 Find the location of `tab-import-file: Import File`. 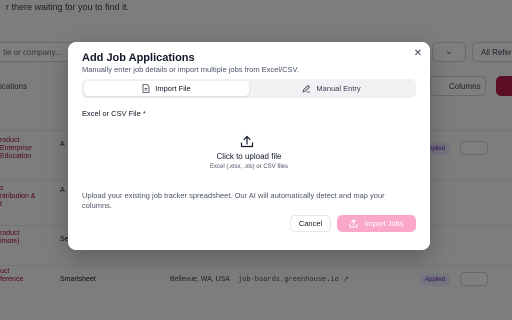

tab-import-file: Import File is located at coordinates (166, 88).